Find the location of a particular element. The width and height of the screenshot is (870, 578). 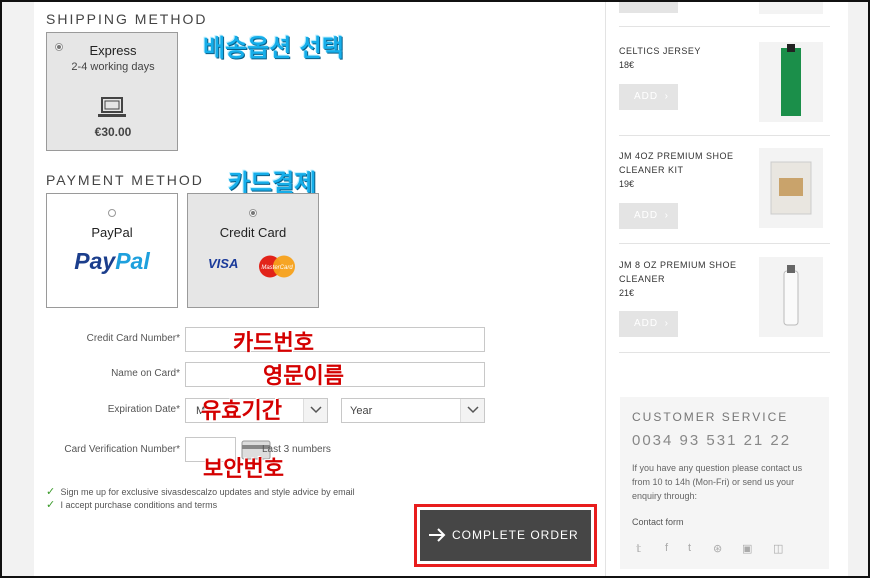

shipping-option-express: Express 2-4 working days €30.00 is located at coordinates (112, 91).